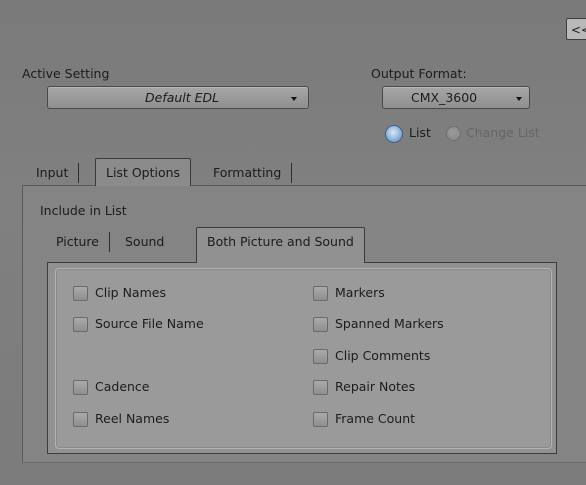 The image size is (586, 485). Describe the element at coordinates (383, 355) in the screenshot. I see `clip-comments-label: Clip Comments` at that location.